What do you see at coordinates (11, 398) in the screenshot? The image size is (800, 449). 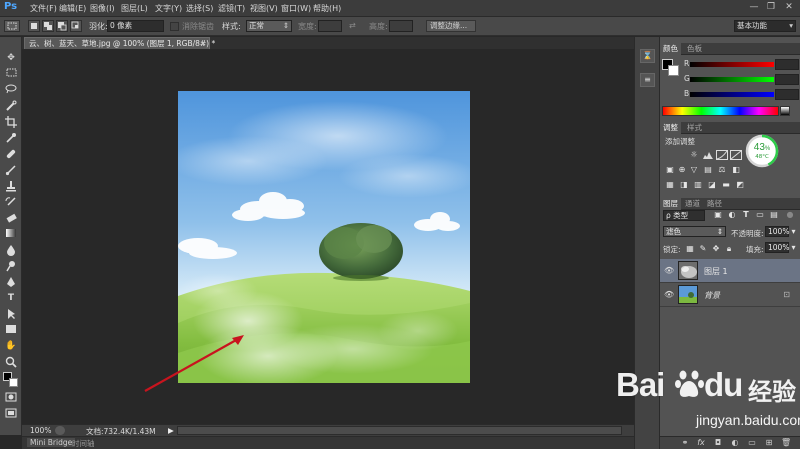 I see `quick-mask-icon` at bounding box center [11, 398].